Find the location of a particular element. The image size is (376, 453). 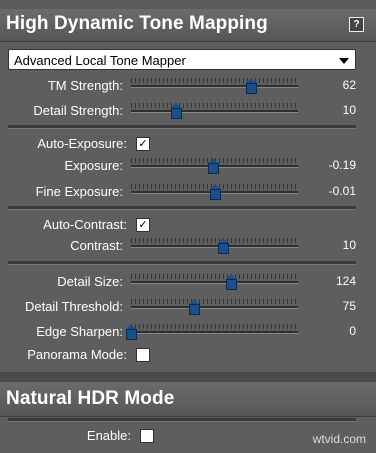

slider-label: Fine Exposure: is located at coordinates (79, 191).